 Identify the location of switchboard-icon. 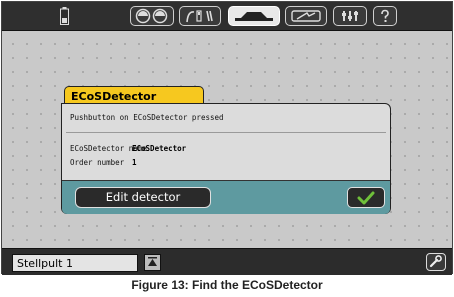
(350, 16).